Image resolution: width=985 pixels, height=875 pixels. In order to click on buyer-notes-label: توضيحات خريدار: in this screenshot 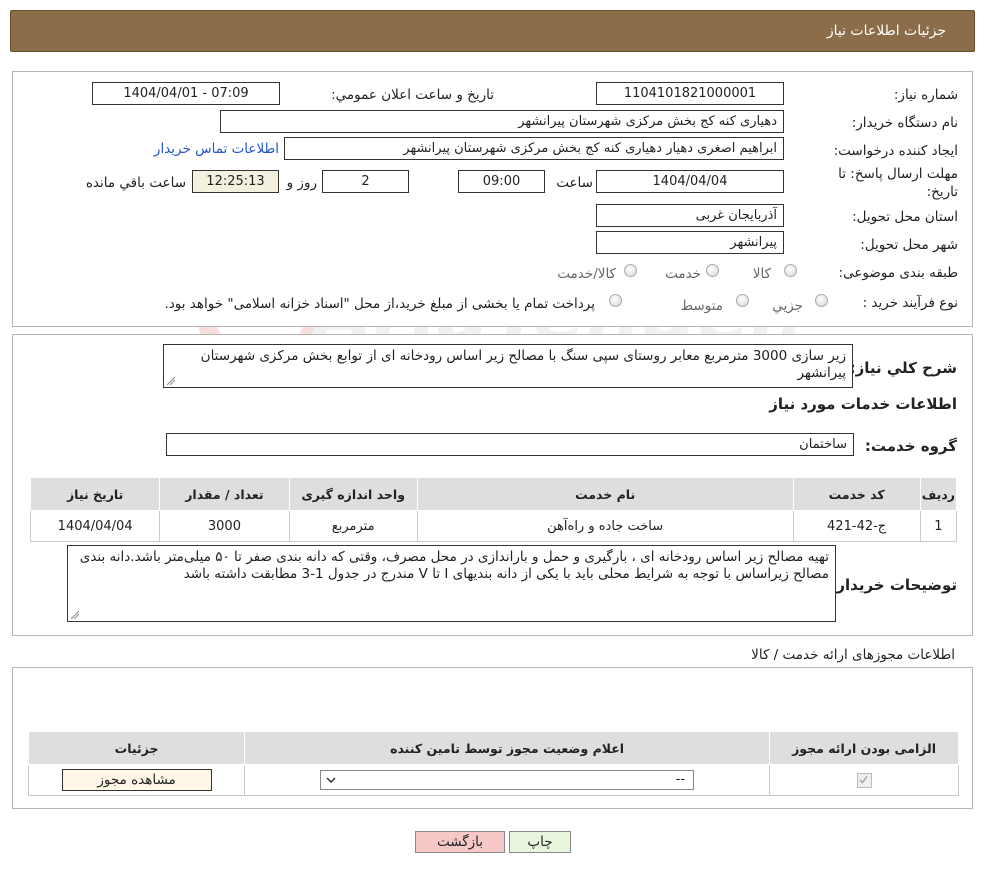, I will do `click(893, 585)`.